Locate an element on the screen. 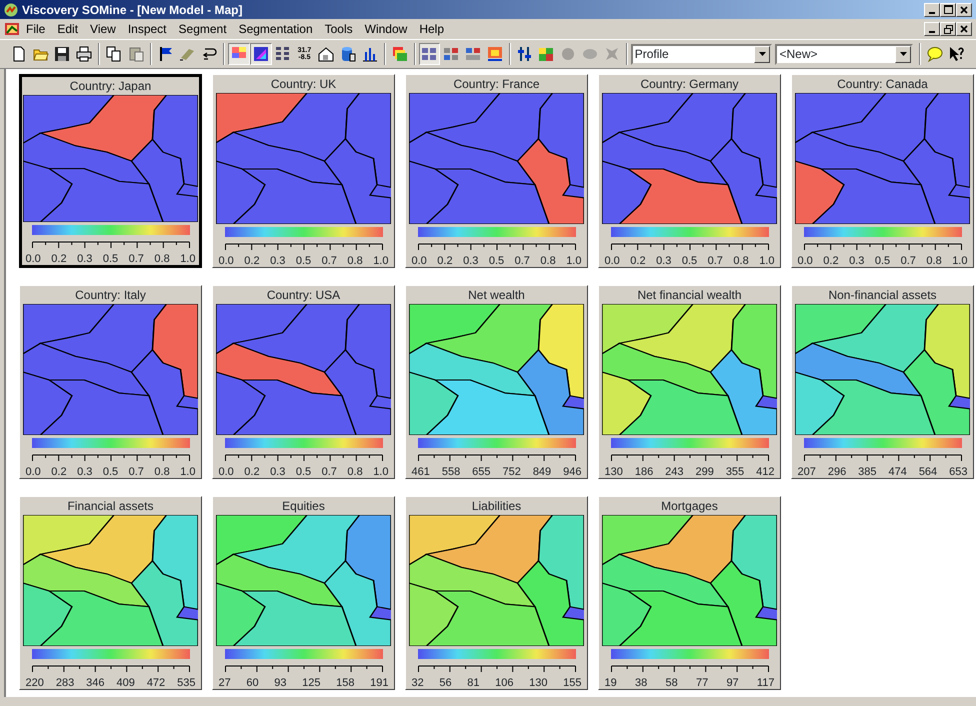 The height and width of the screenshot is (706, 976). dropdown: Profile is located at coordinates (701, 54).